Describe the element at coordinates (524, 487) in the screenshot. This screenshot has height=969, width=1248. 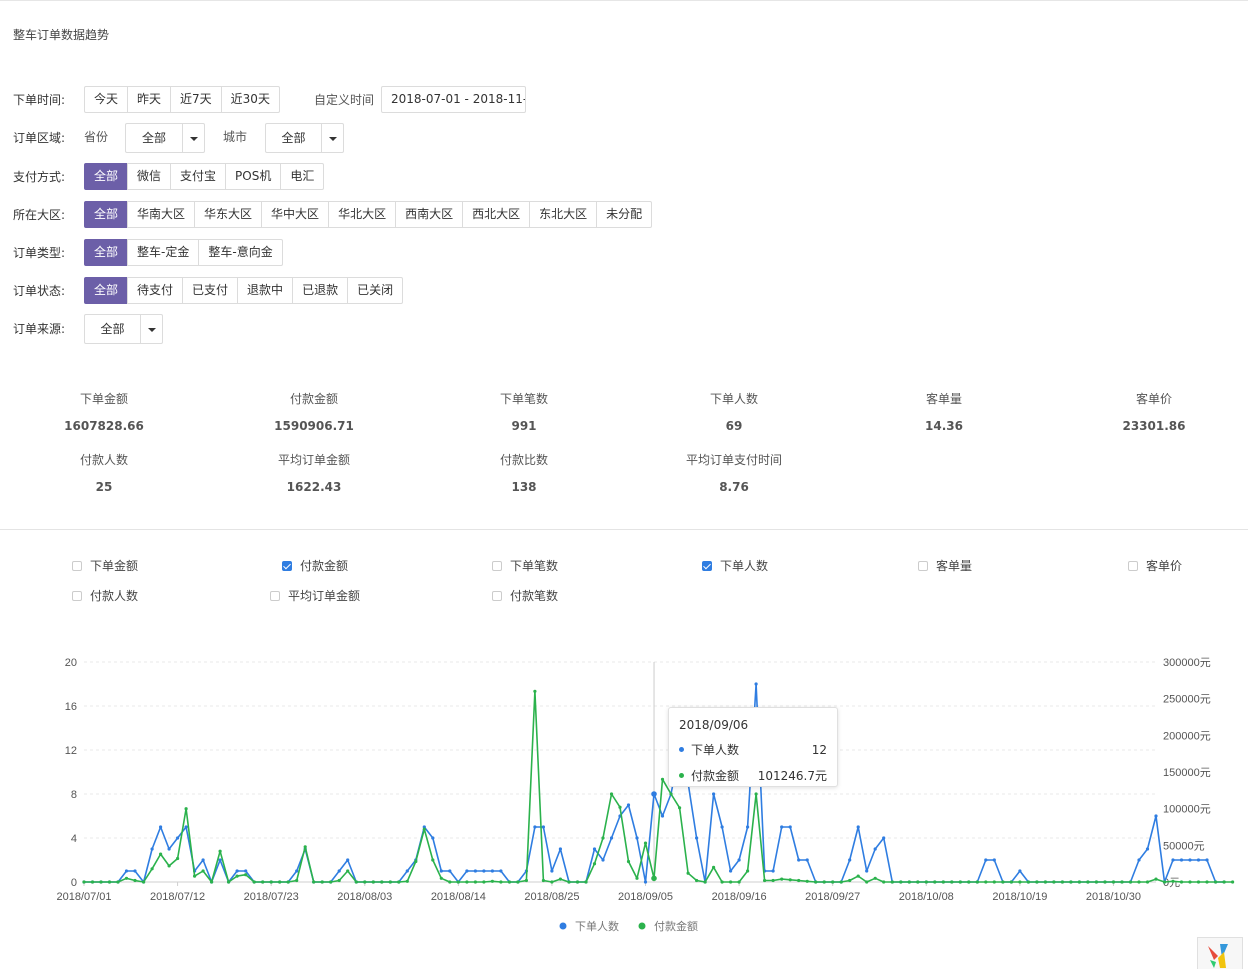
I see `stat-value: 138` at that location.